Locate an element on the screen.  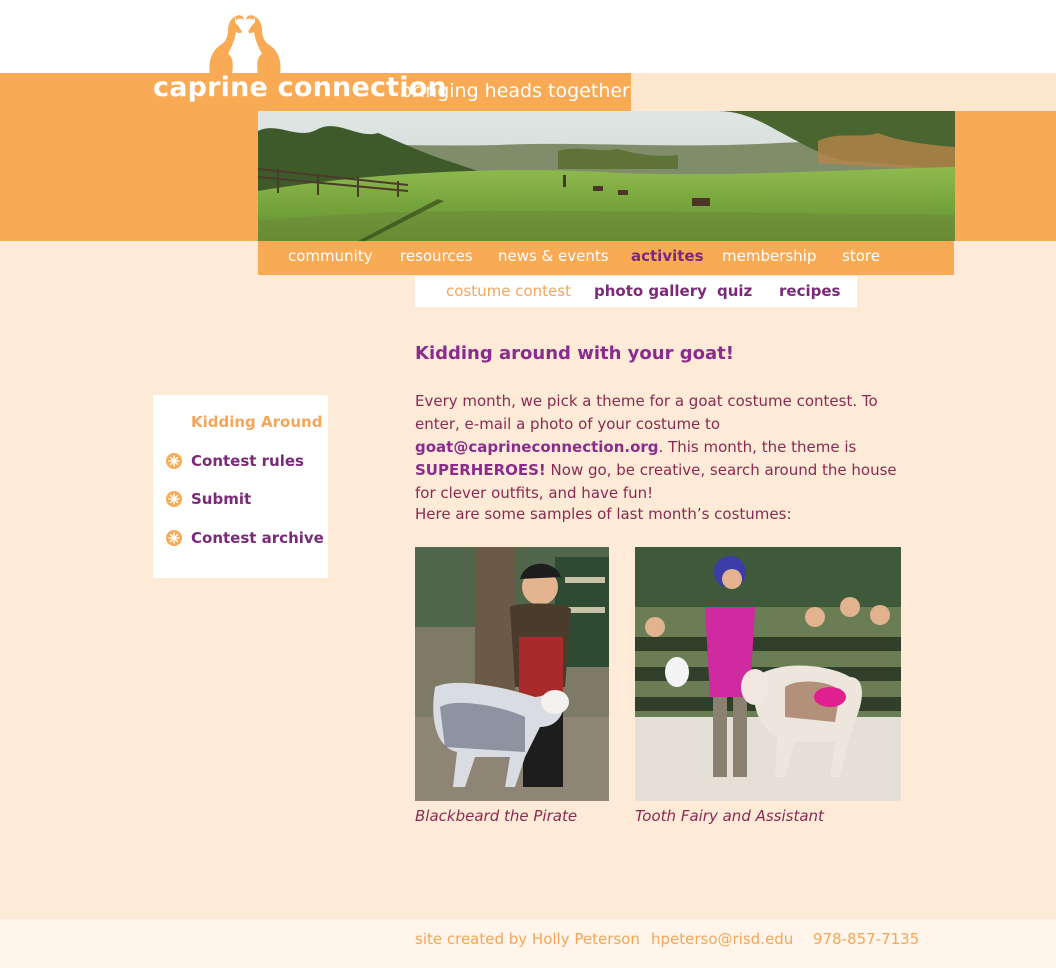
sidebar-item-contest-archive: Contest archive is located at coordinates (245, 538).